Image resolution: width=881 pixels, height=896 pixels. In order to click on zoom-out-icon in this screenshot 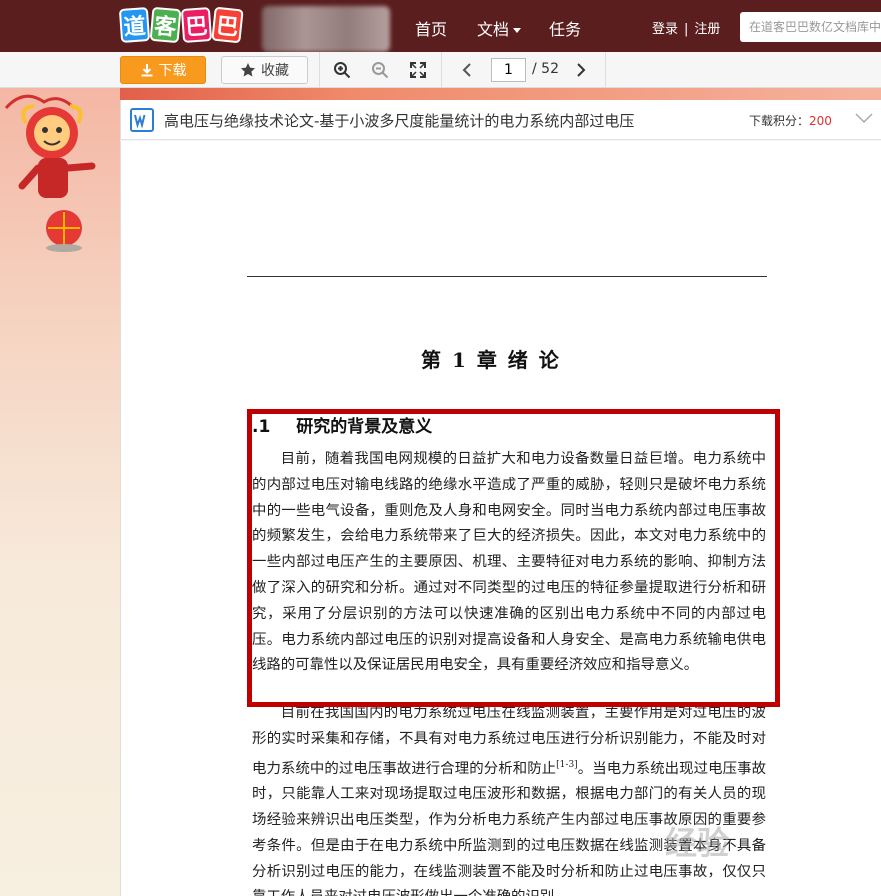, I will do `click(380, 70)`.